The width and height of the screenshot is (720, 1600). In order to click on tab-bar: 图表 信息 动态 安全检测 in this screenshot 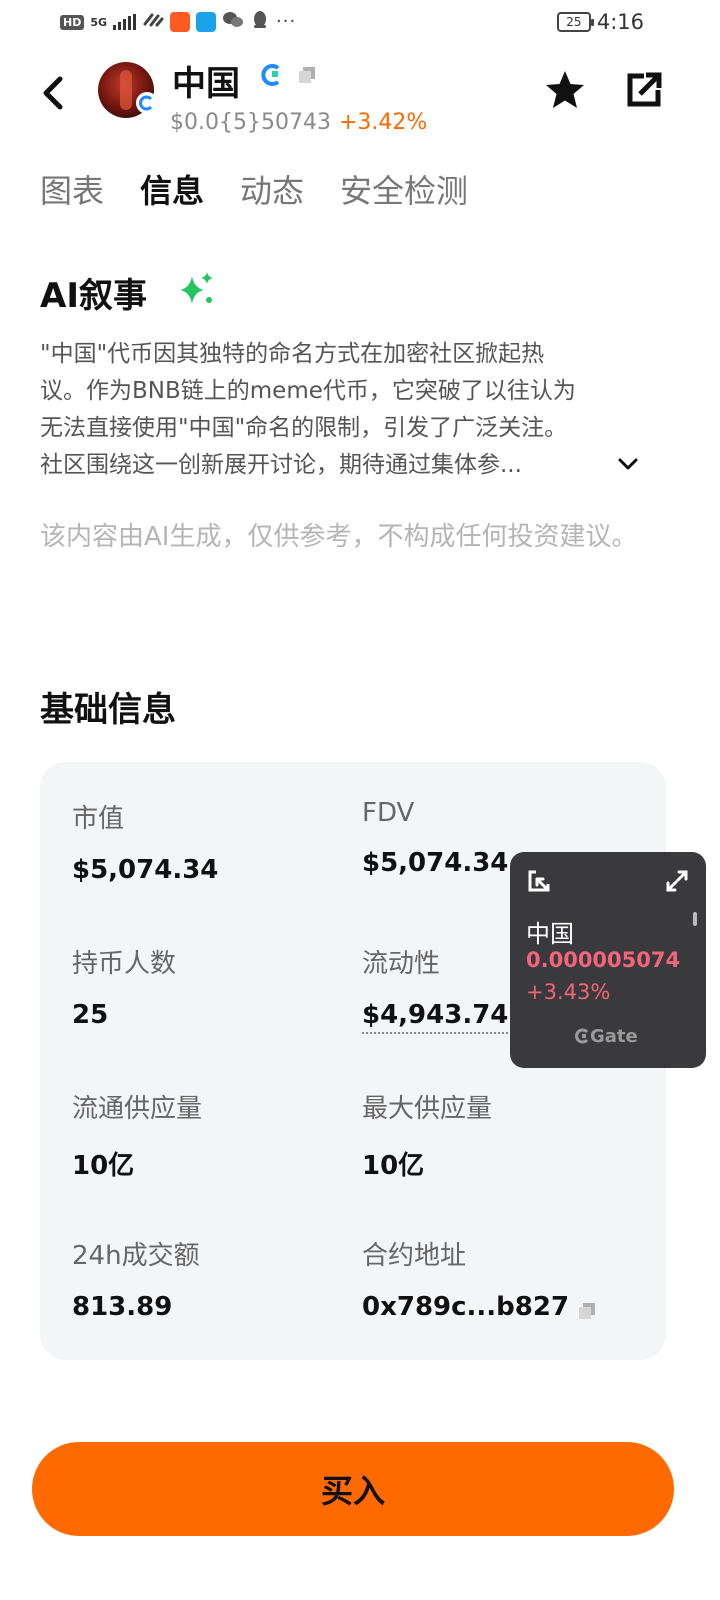, I will do `click(254, 189)`.